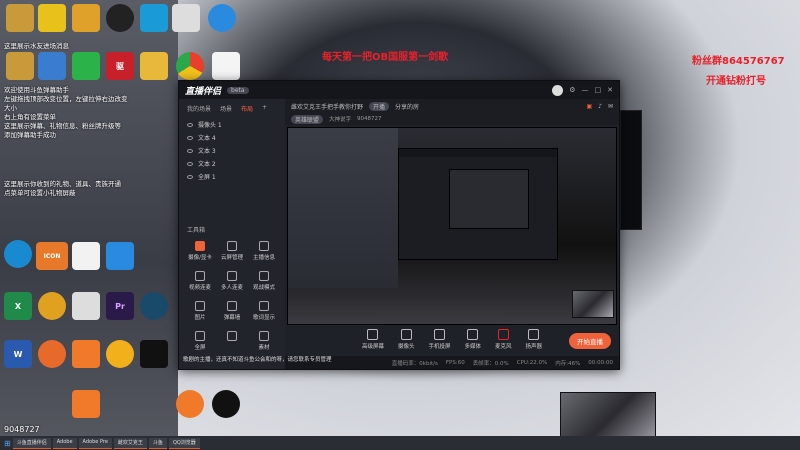  Describe the element at coordinates (200, 306) in the screenshot. I see `image-icon` at that location.